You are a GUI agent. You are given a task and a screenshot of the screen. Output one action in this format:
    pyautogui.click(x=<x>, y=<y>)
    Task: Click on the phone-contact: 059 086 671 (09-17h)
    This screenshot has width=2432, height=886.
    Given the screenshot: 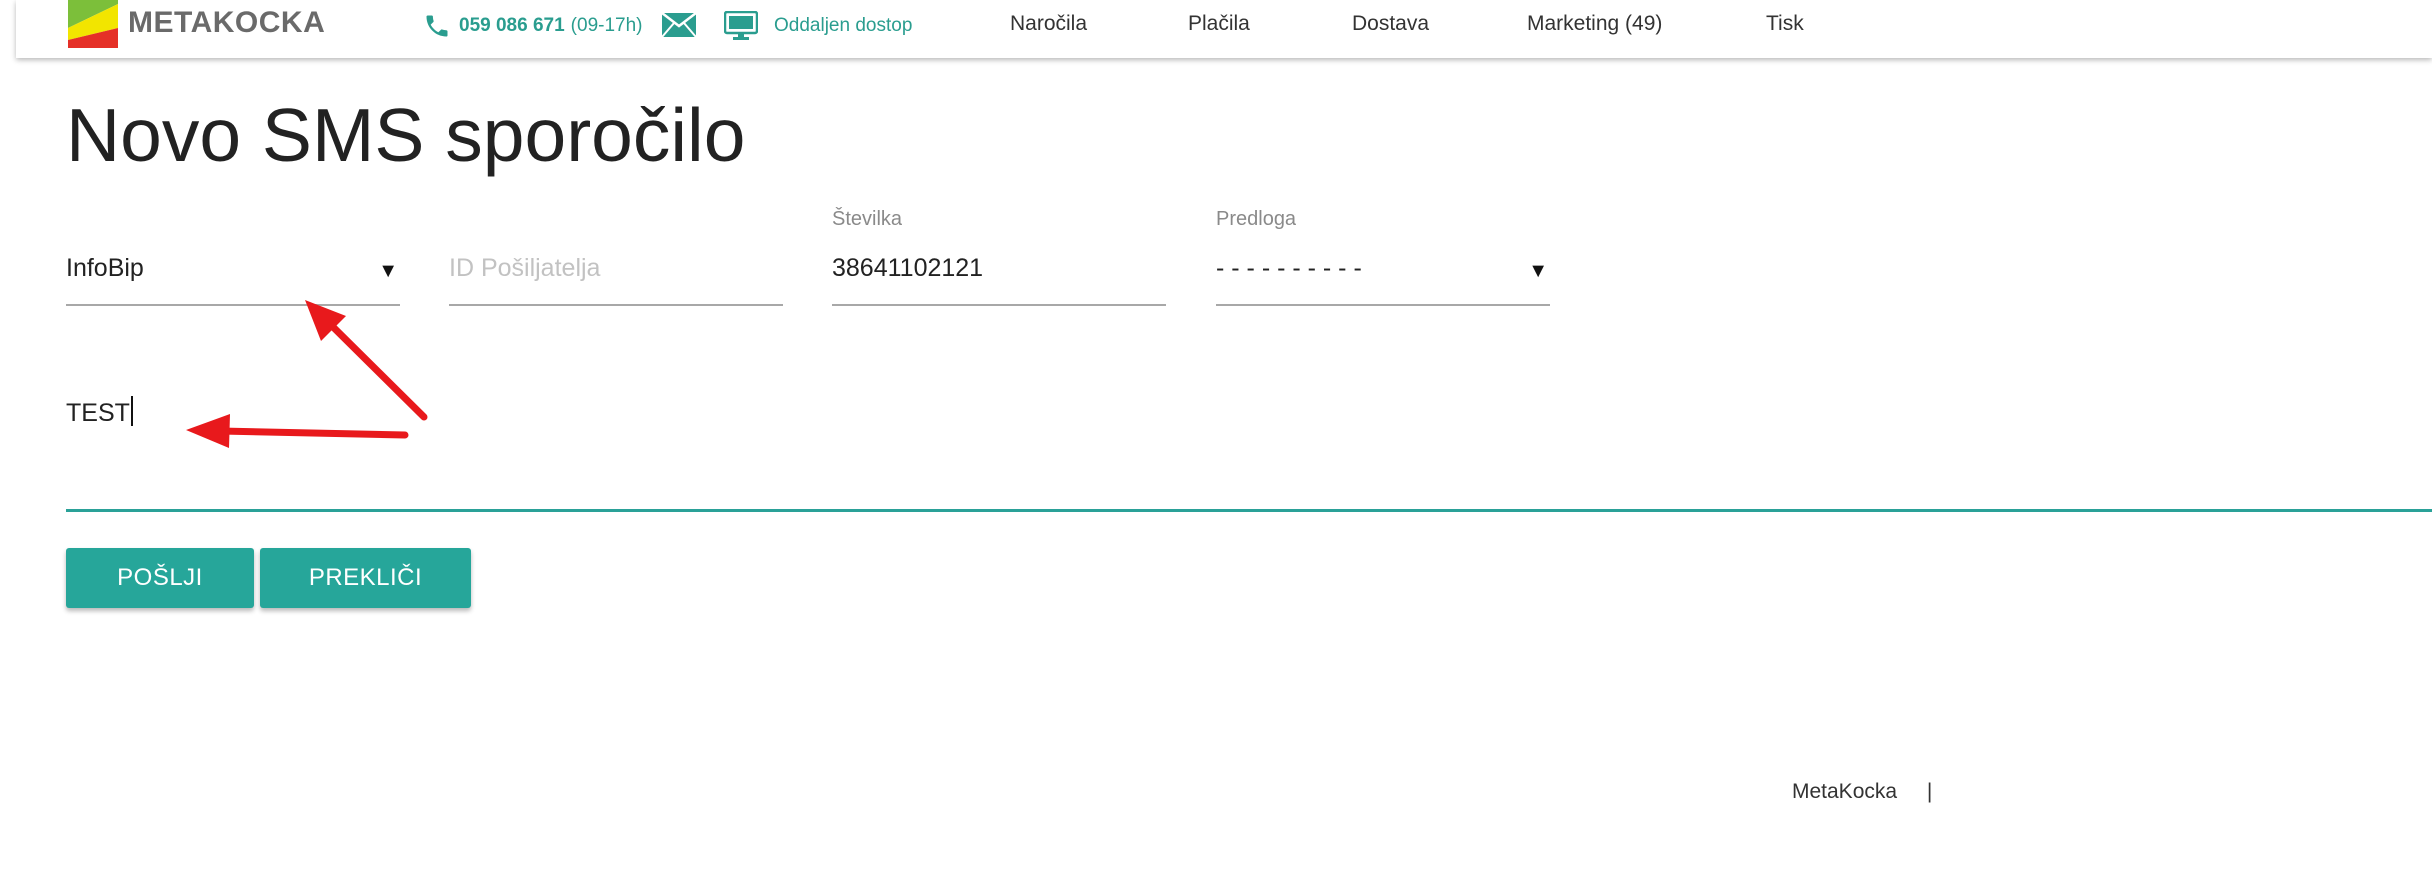 What is the action you would take?
    pyautogui.click(x=533, y=26)
    